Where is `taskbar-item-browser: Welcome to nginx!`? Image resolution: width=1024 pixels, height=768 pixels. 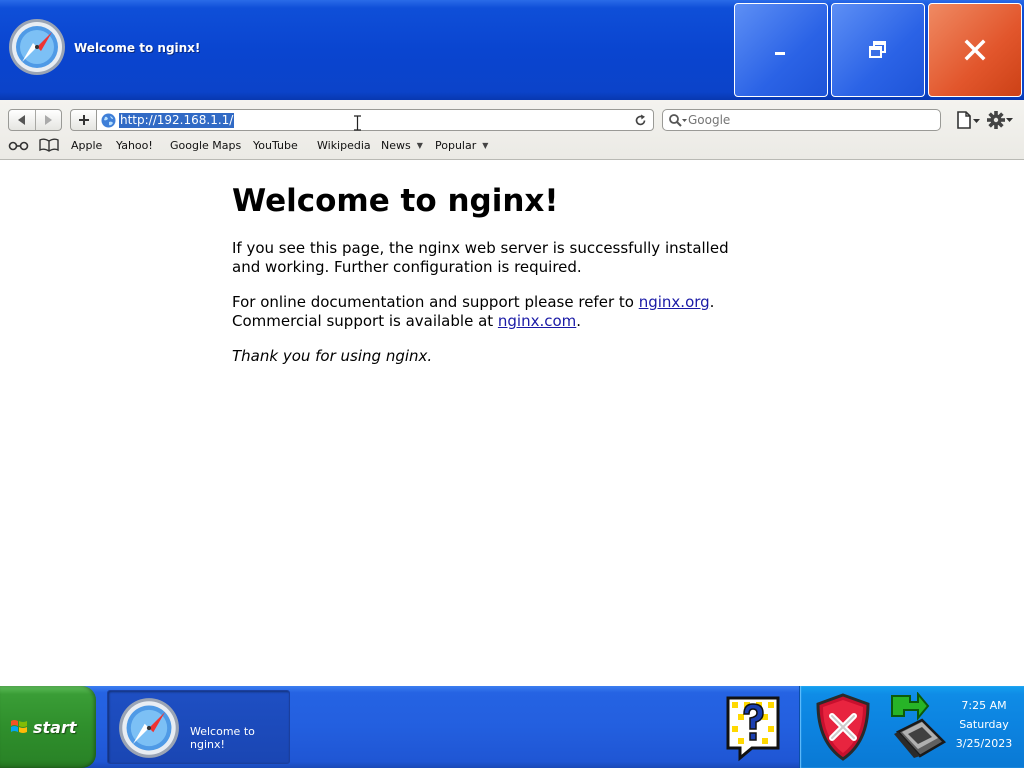
taskbar-item-browser: Welcome to nginx! is located at coordinates (198, 727).